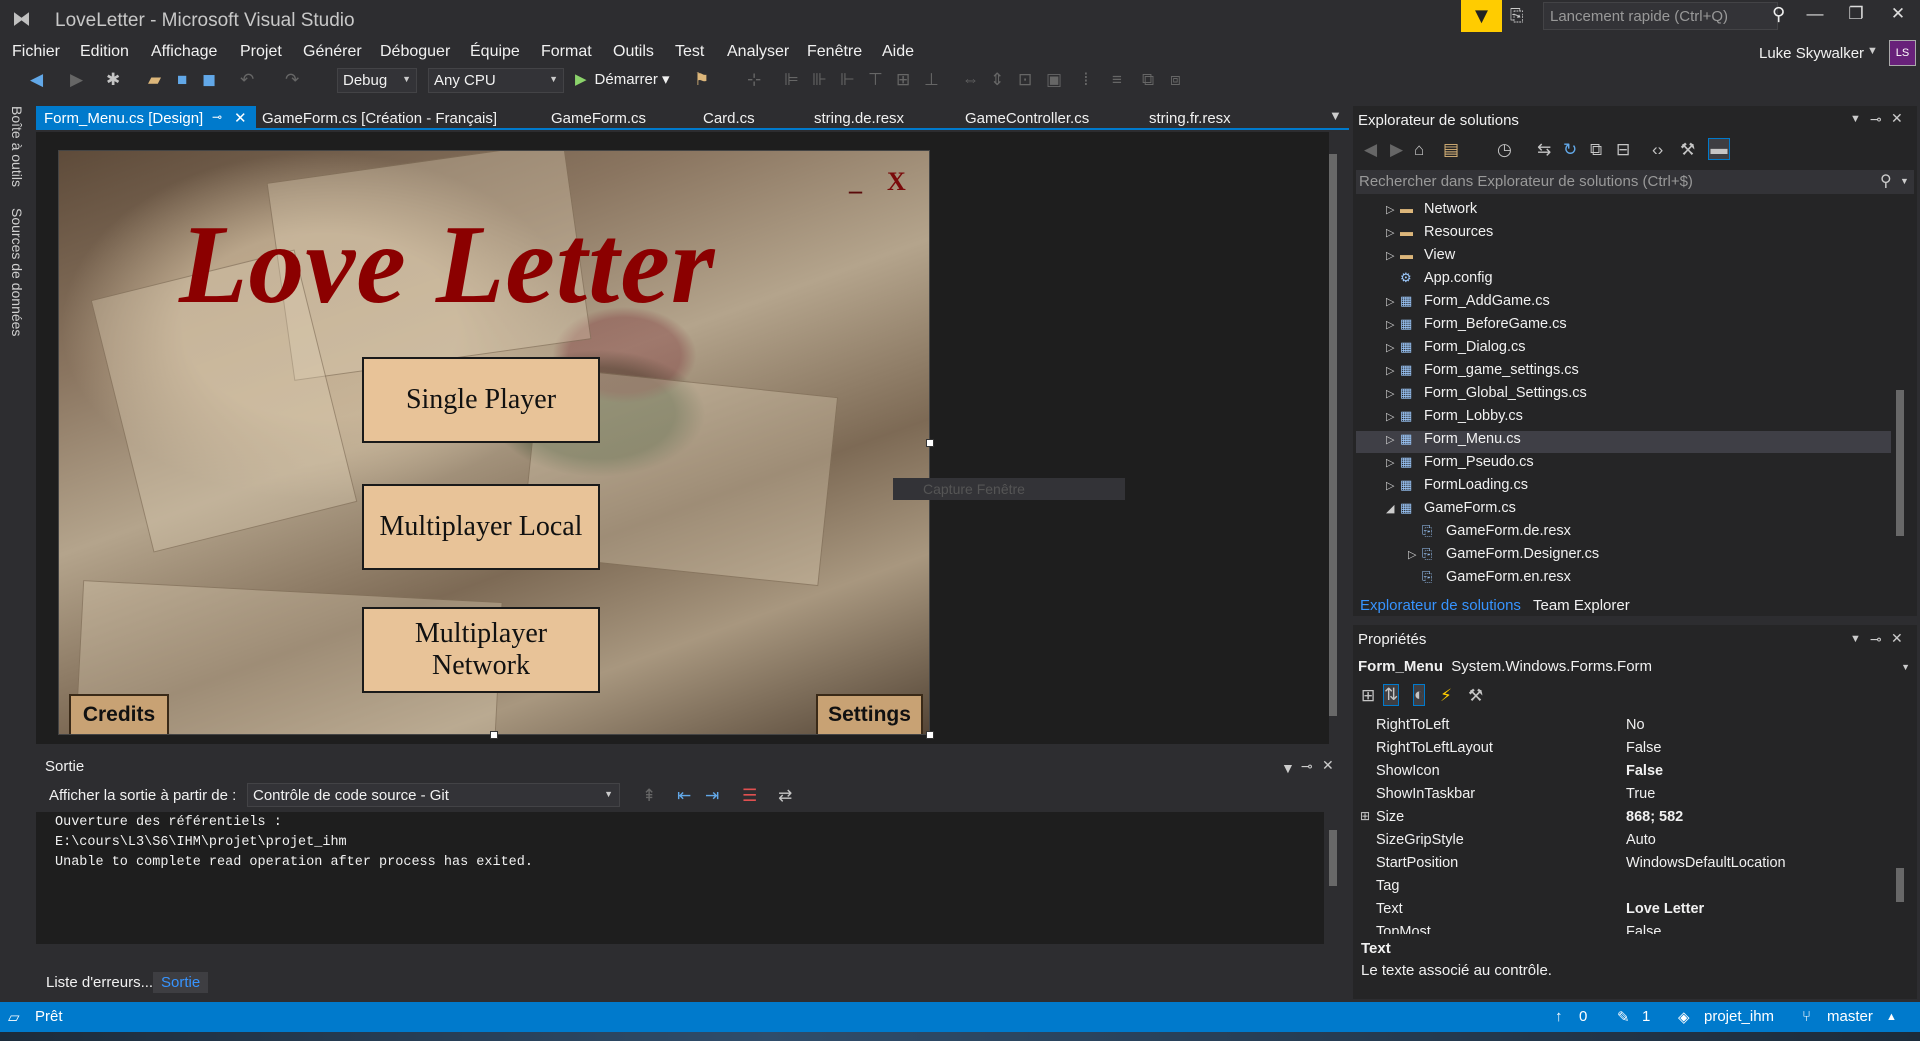  I want to click on restore-window-button: ❐, so click(1856, 17).